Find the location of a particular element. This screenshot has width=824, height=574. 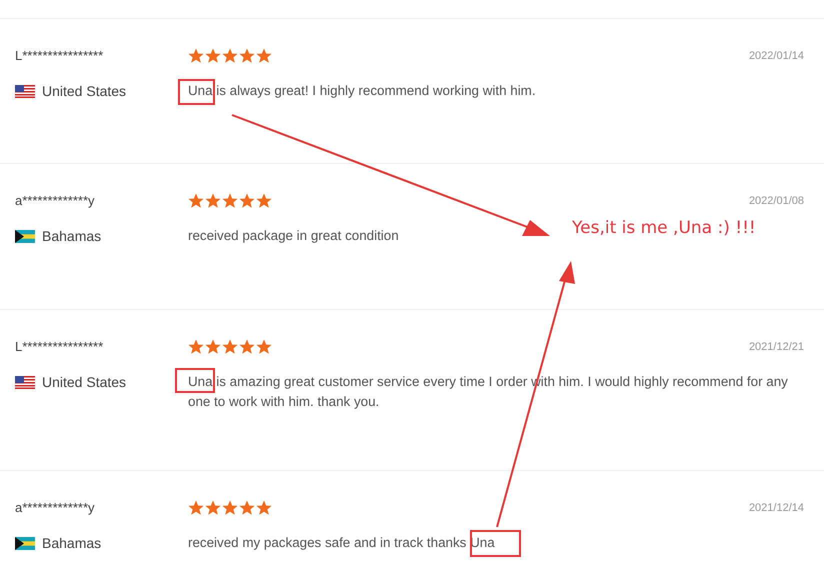

review-text: received package in great condition is located at coordinates (293, 236).